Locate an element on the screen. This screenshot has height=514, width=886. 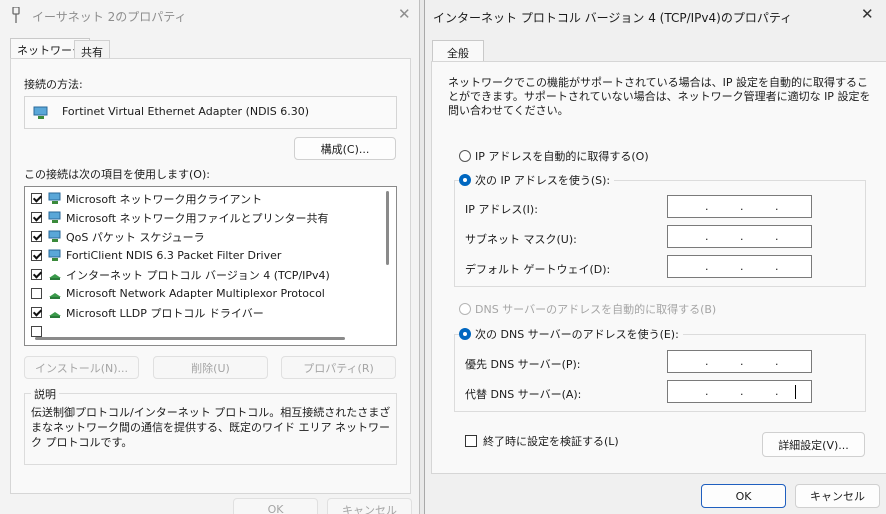
cancel-button: キャンセル is located at coordinates (837, 496).